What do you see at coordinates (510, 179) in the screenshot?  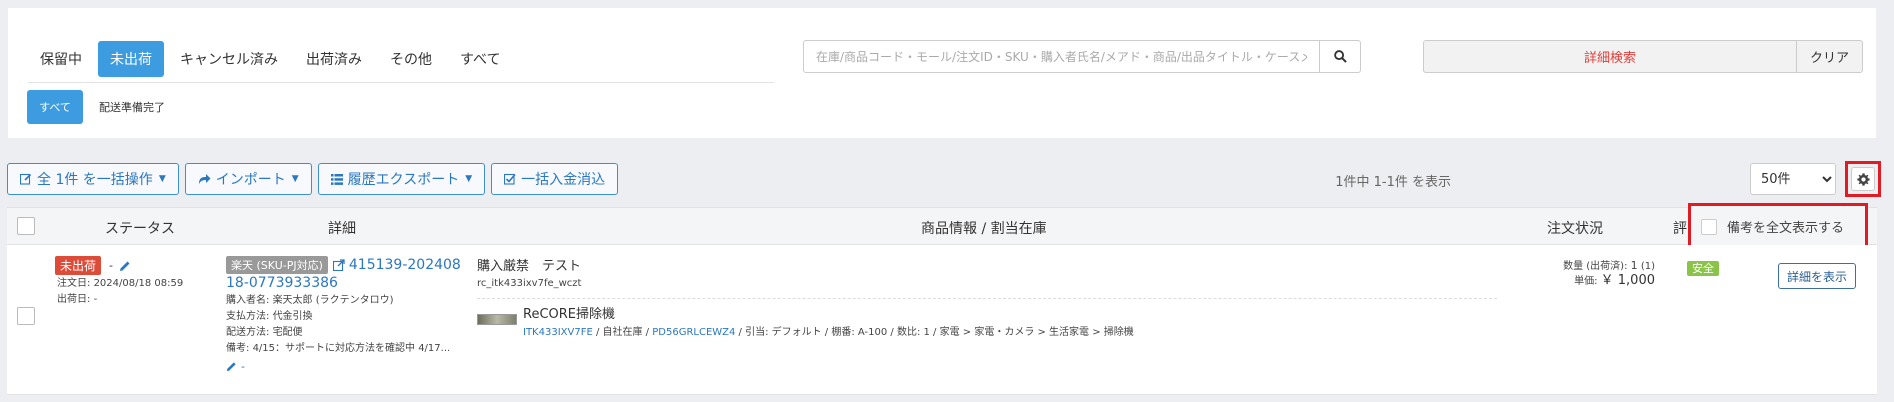 I see `check-square-icon` at bounding box center [510, 179].